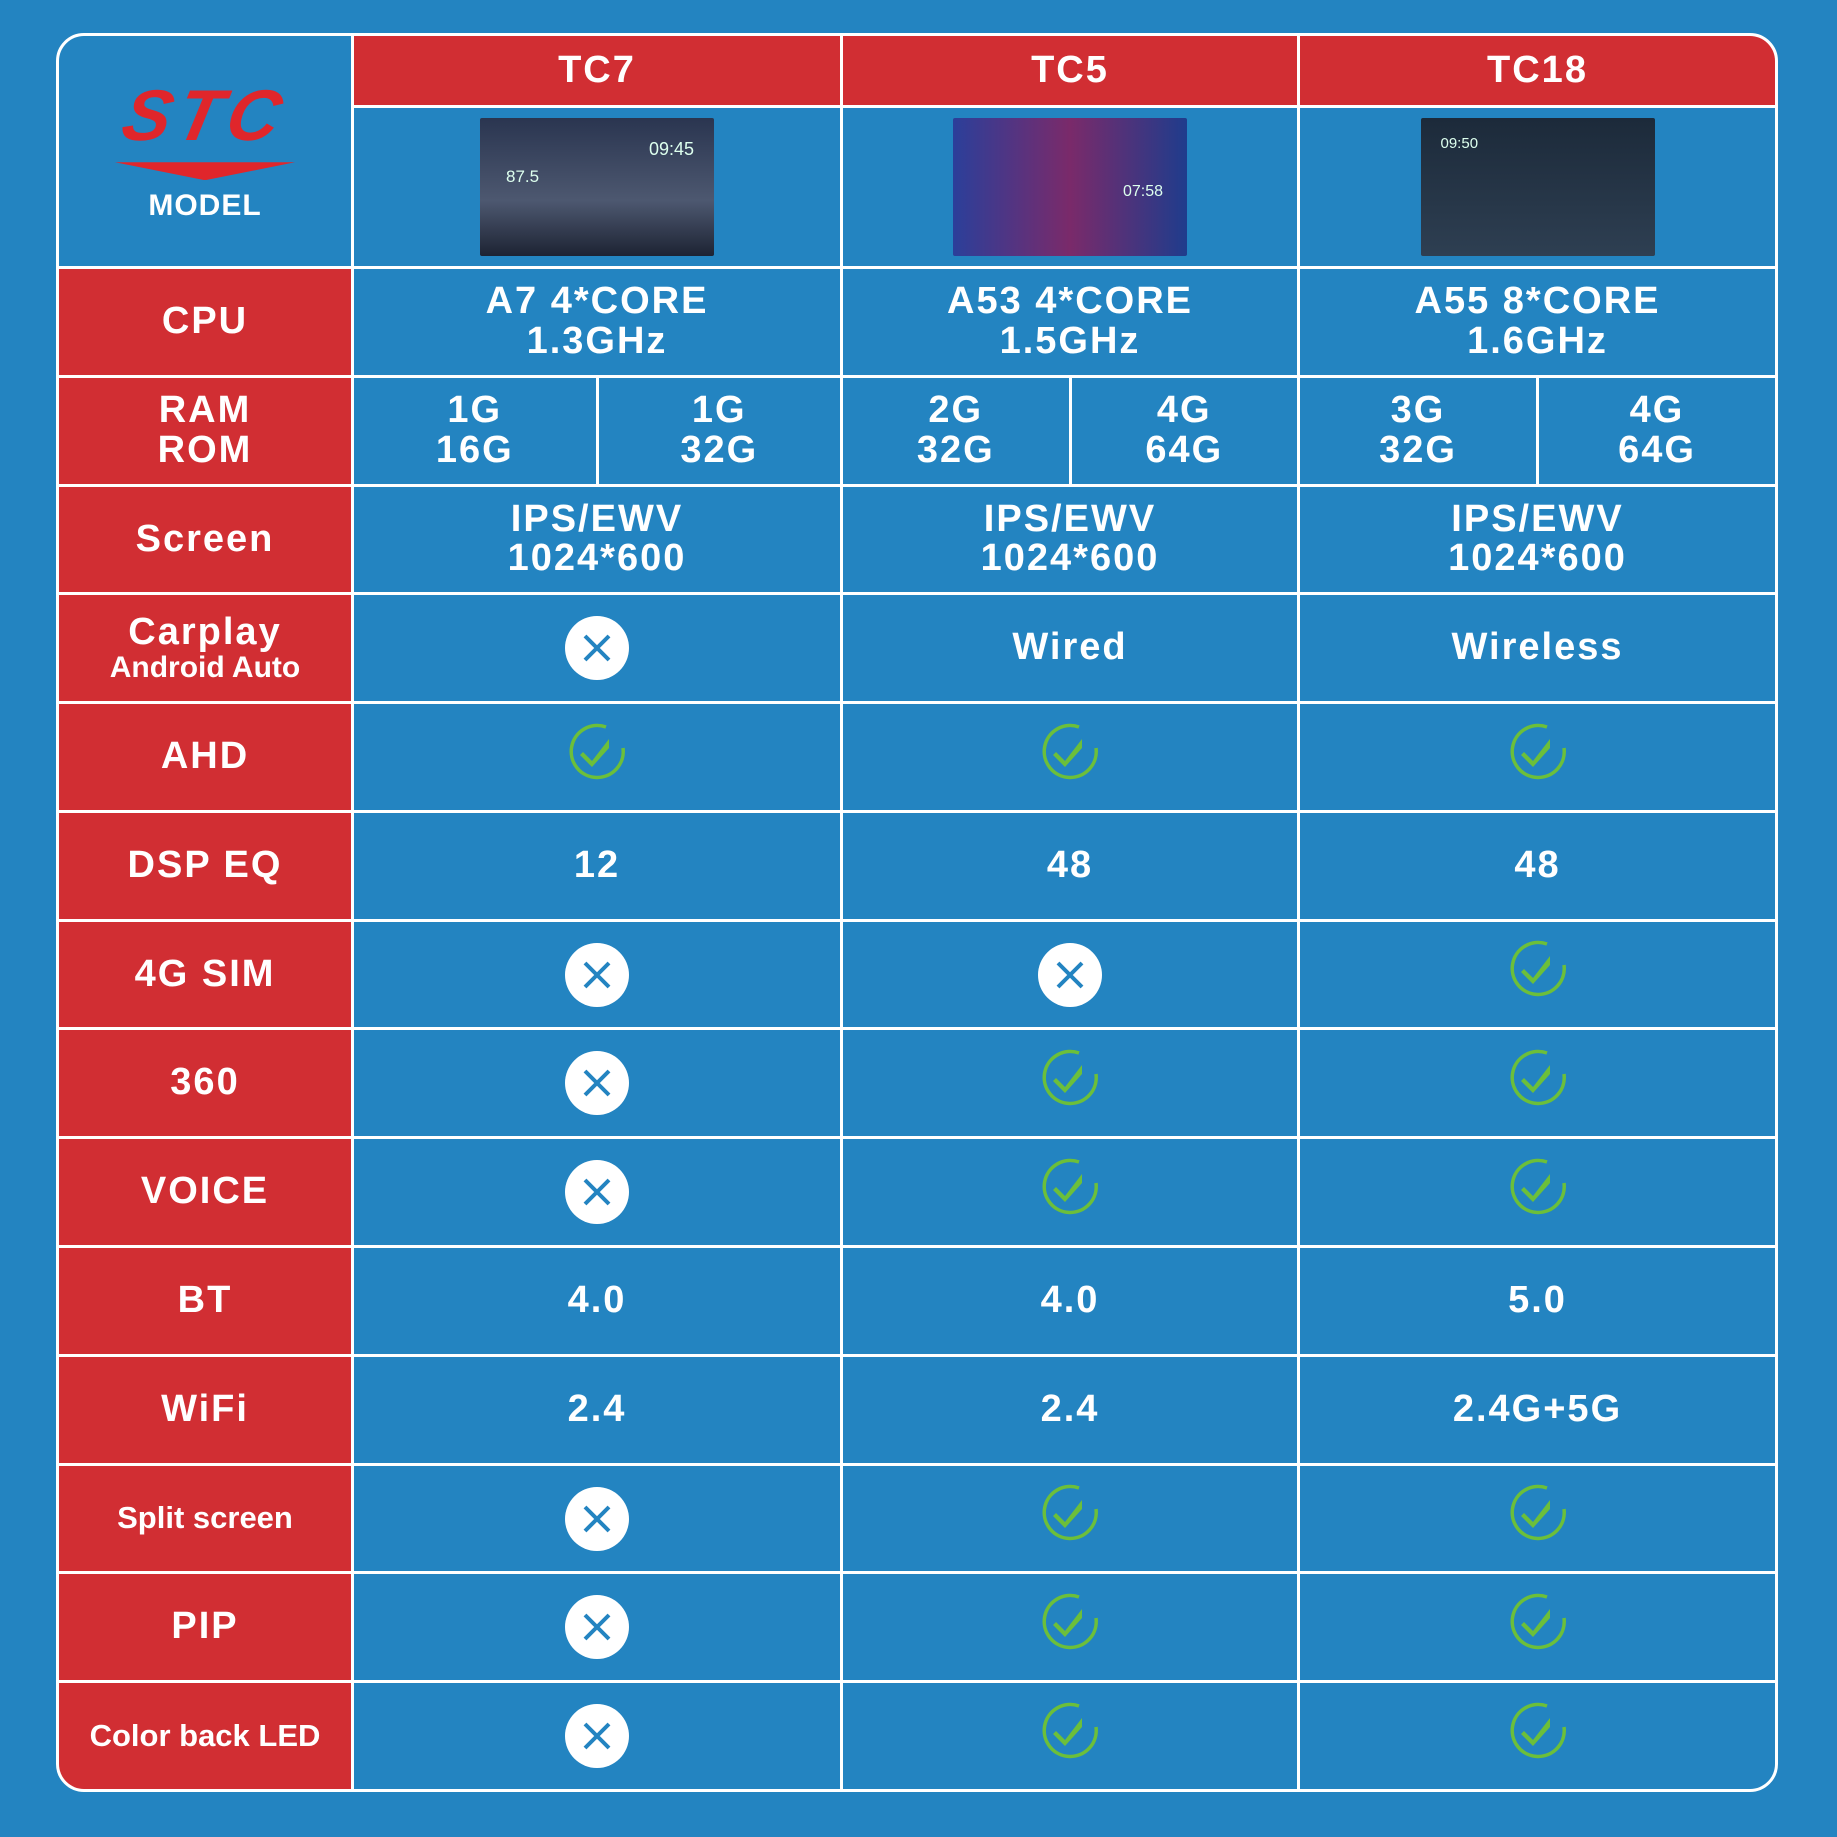  I want to click on model-header-tc18: TC18, so click(1537, 70).